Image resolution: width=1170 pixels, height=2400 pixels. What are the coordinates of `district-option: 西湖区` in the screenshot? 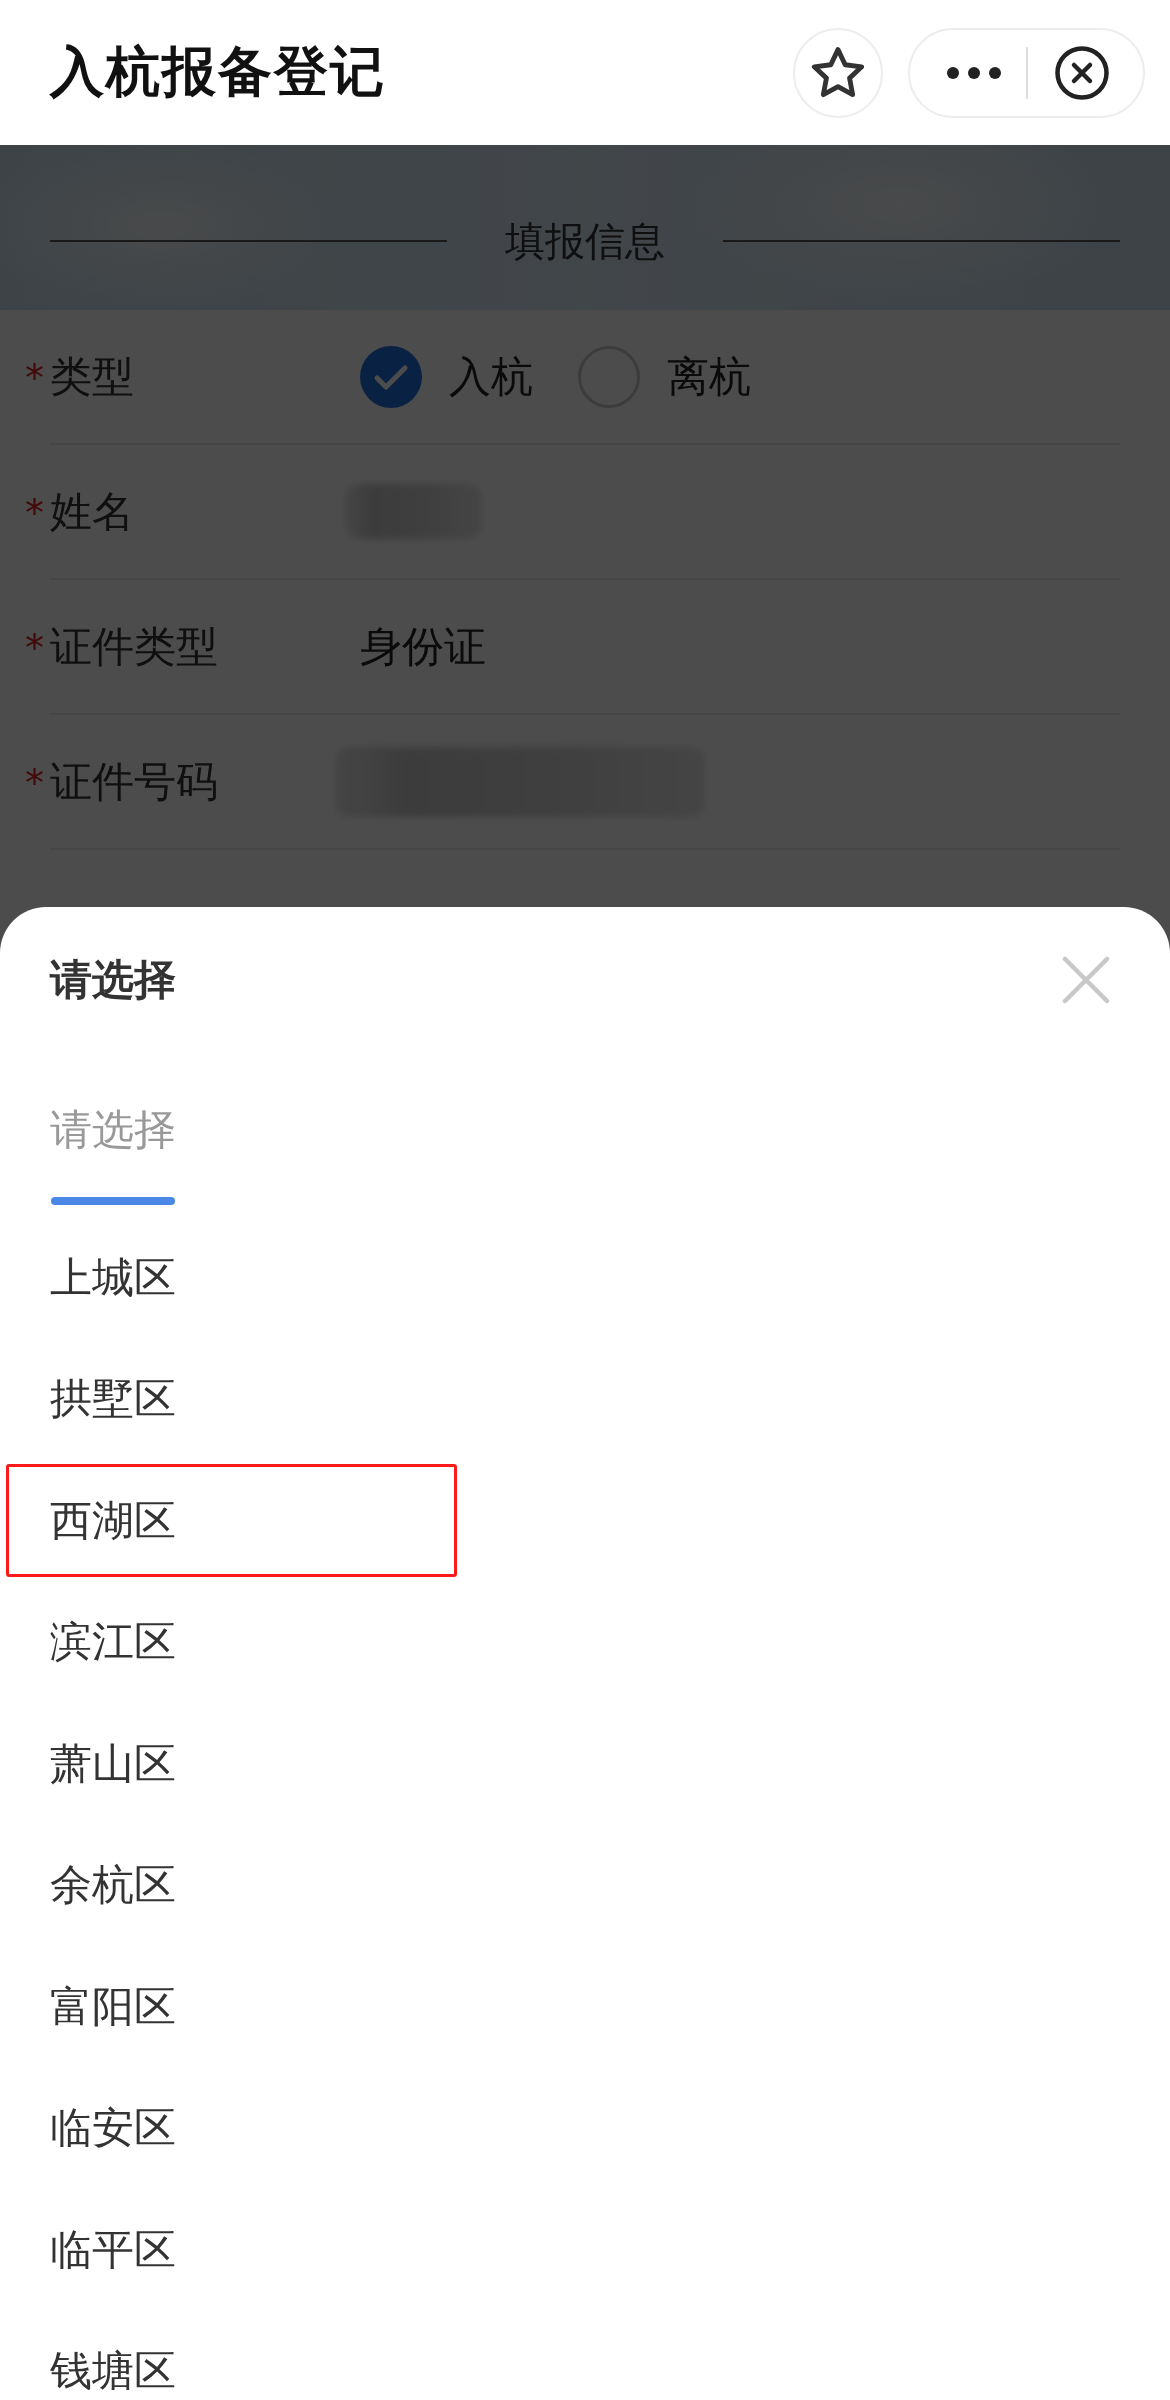 It's located at (231, 1520).